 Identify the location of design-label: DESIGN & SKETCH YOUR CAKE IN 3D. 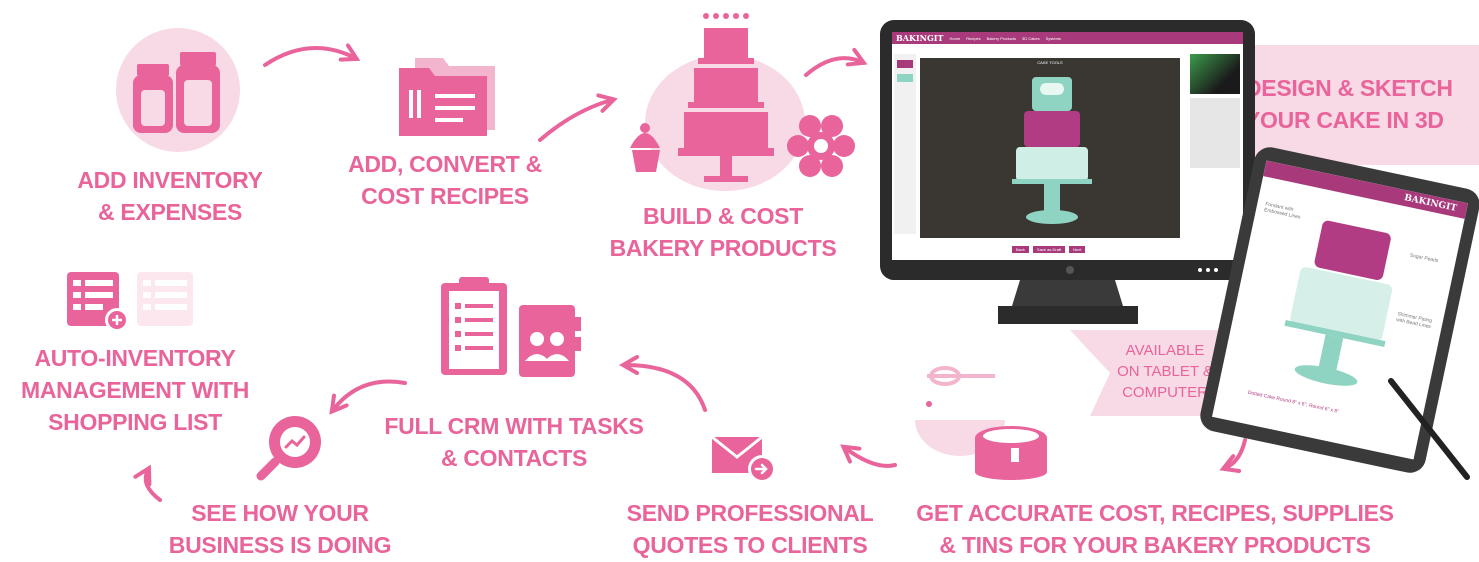
(1362, 104).